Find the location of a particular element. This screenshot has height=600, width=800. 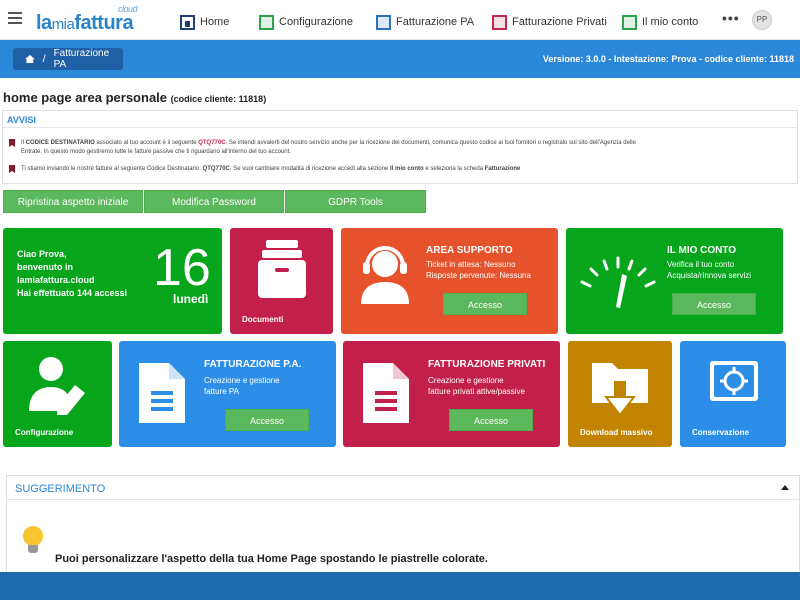

conto-access-button: Accesso is located at coordinates (714, 304).